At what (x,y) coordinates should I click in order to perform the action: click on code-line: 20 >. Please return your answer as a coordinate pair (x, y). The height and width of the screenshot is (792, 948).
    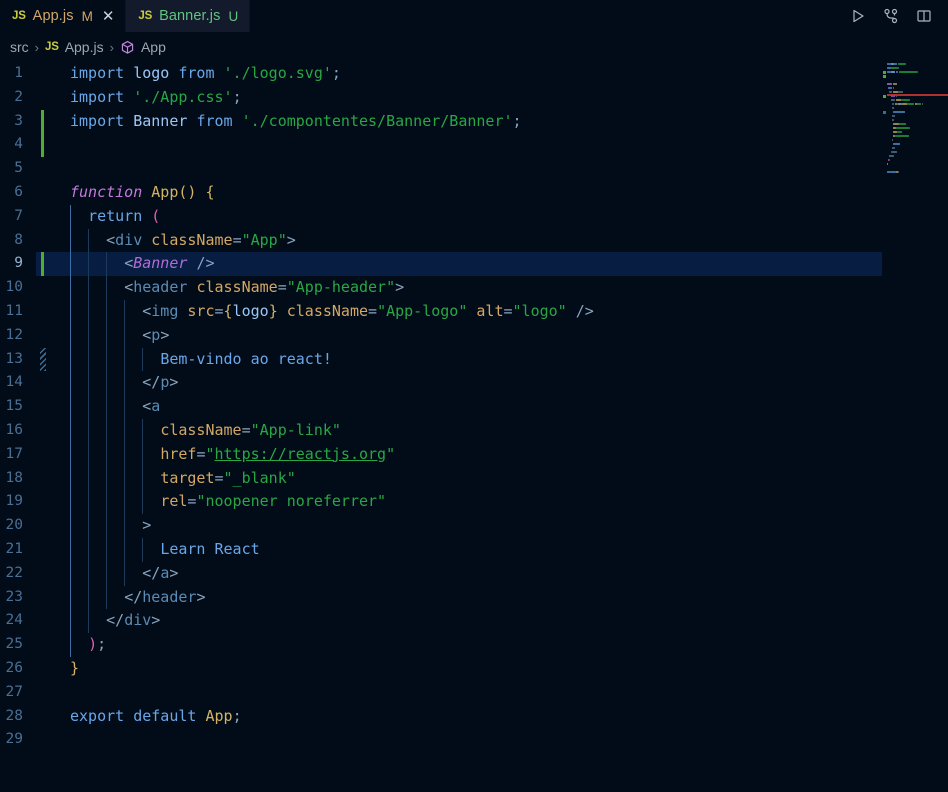
    Looking at the image, I should click on (474, 526).